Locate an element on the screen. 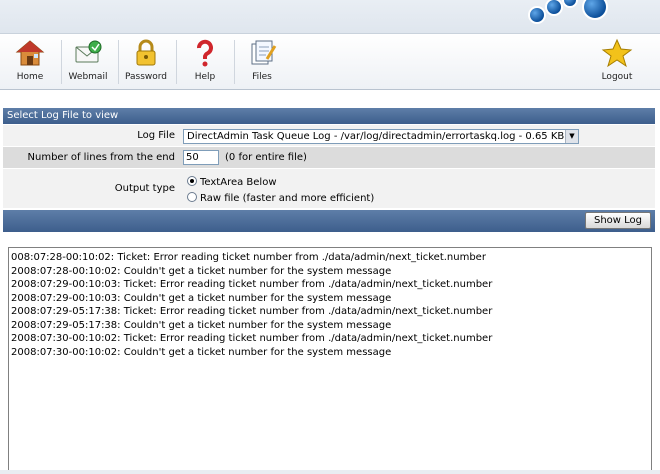  panel-title: Select Log File to view is located at coordinates (329, 116).